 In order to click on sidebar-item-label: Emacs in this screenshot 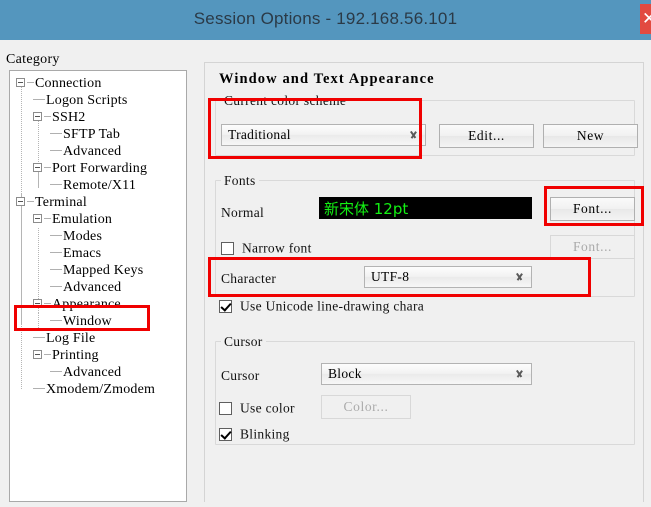, I will do `click(82, 253)`.